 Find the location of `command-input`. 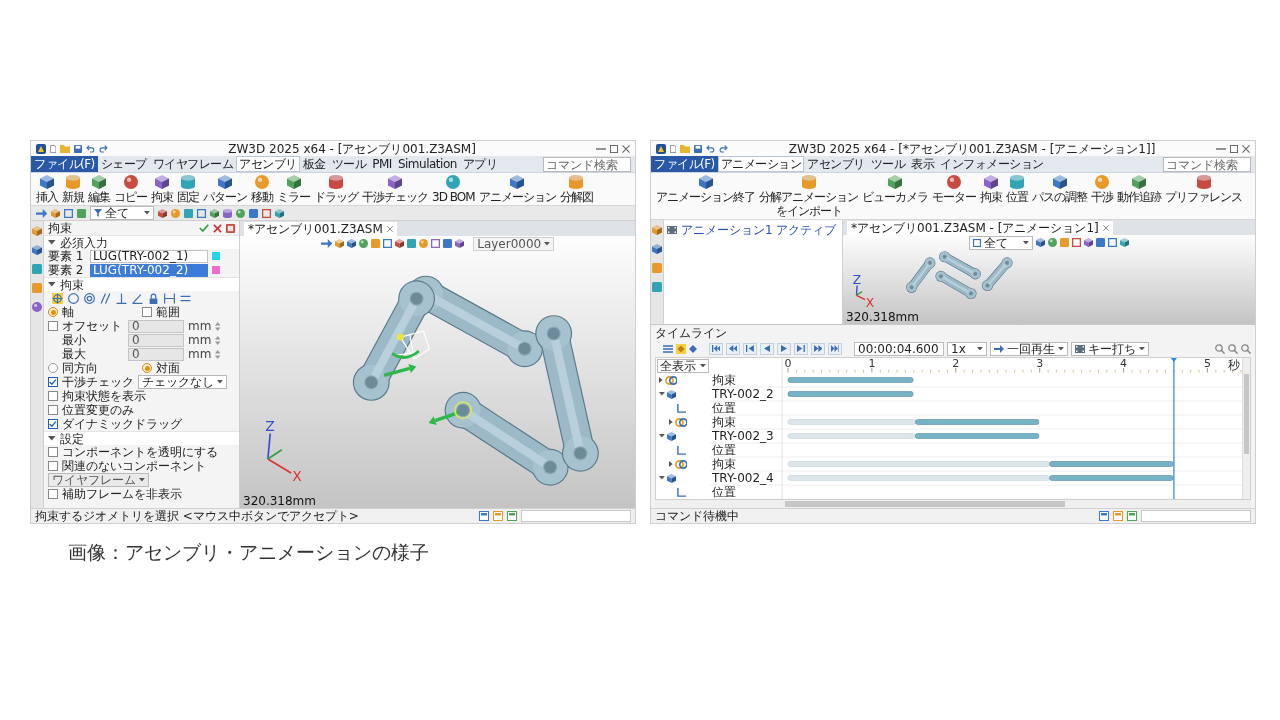

command-input is located at coordinates (1196, 516).